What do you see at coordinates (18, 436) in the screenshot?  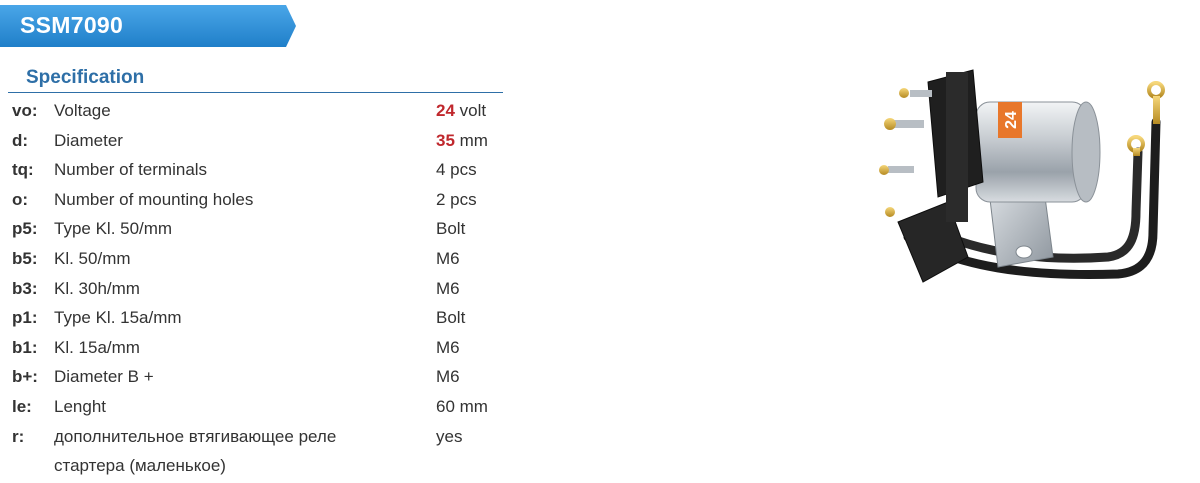 I see `spec-code: r:` at bounding box center [18, 436].